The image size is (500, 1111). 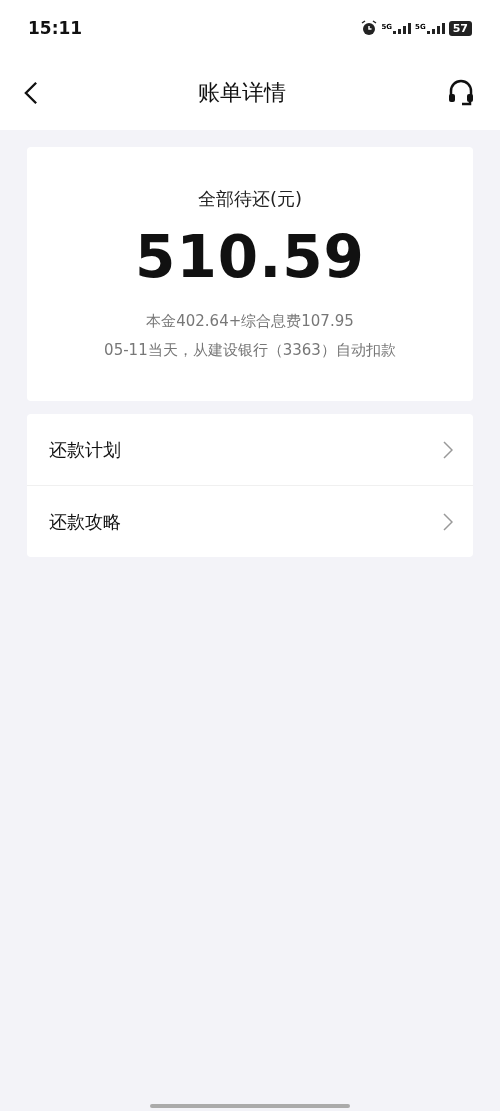 I want to click on page-title: 账单详情, so click(x=242, y=93).